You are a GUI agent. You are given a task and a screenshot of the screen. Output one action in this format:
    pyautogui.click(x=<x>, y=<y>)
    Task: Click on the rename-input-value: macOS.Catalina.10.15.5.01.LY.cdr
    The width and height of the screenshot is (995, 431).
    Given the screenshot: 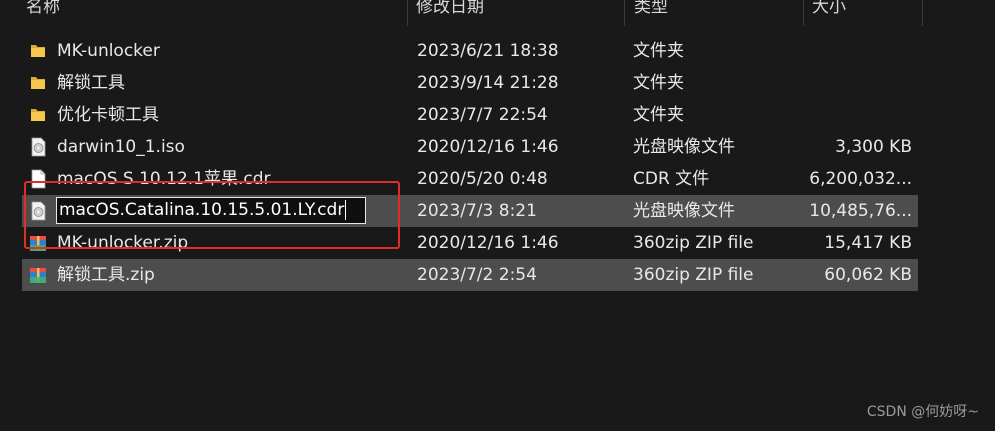 What is the action you would take?
    pyautogui.click(x=202, y=210)
    